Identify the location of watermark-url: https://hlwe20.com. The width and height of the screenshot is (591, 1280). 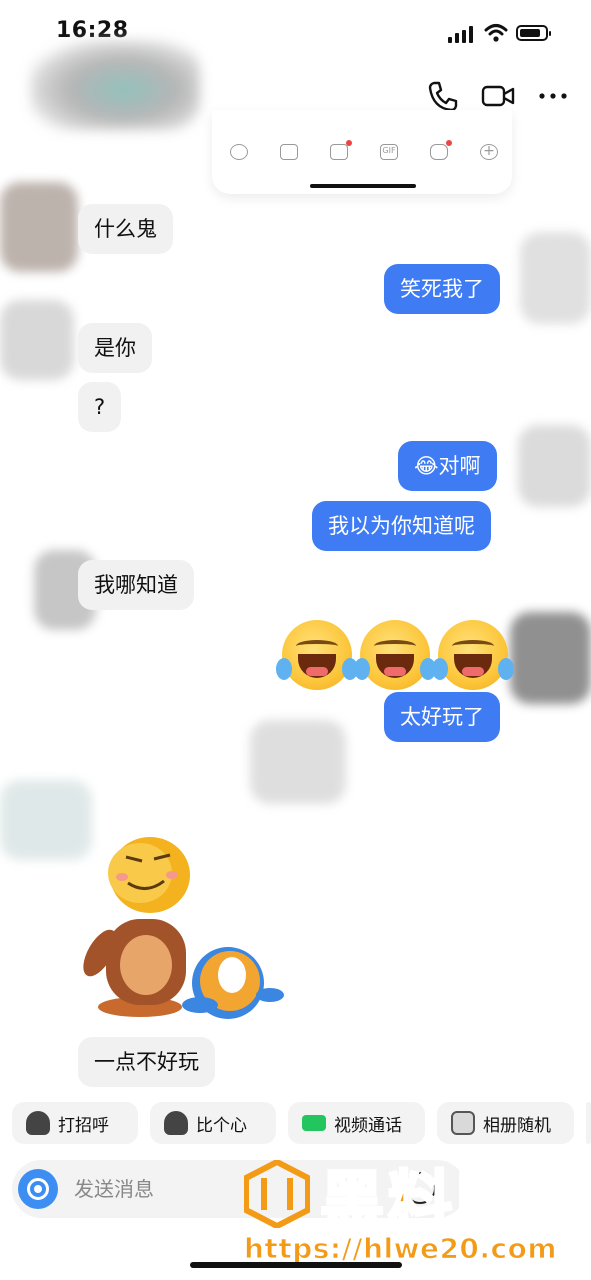
(400, 1249).